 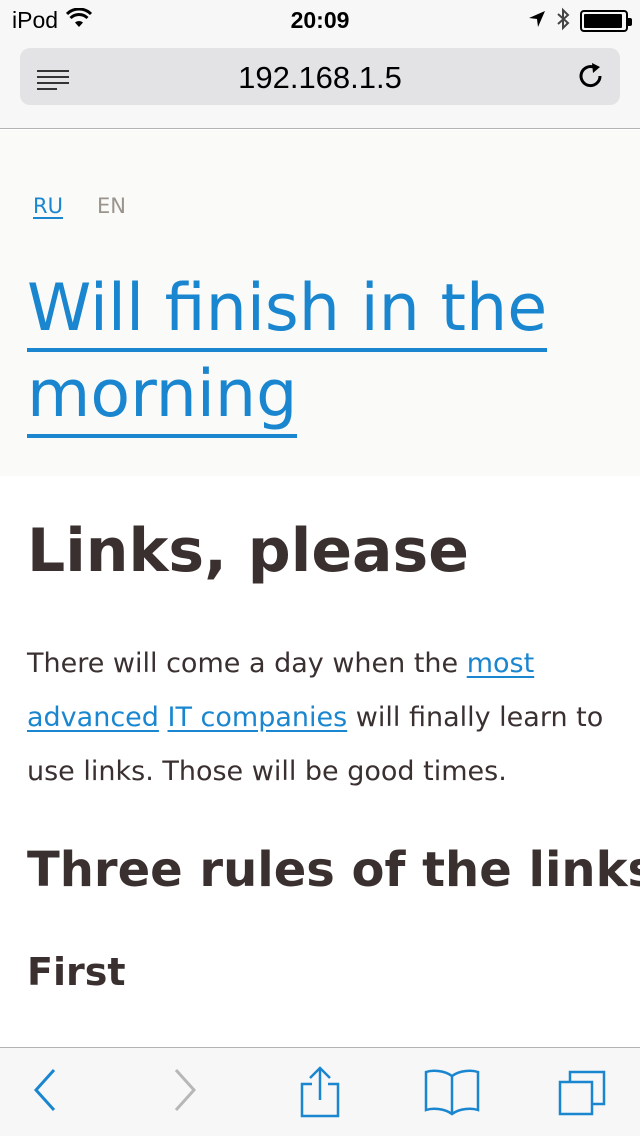 I want to click on browser-address-area: 192.168.1.5, so click(x=320, y=84).